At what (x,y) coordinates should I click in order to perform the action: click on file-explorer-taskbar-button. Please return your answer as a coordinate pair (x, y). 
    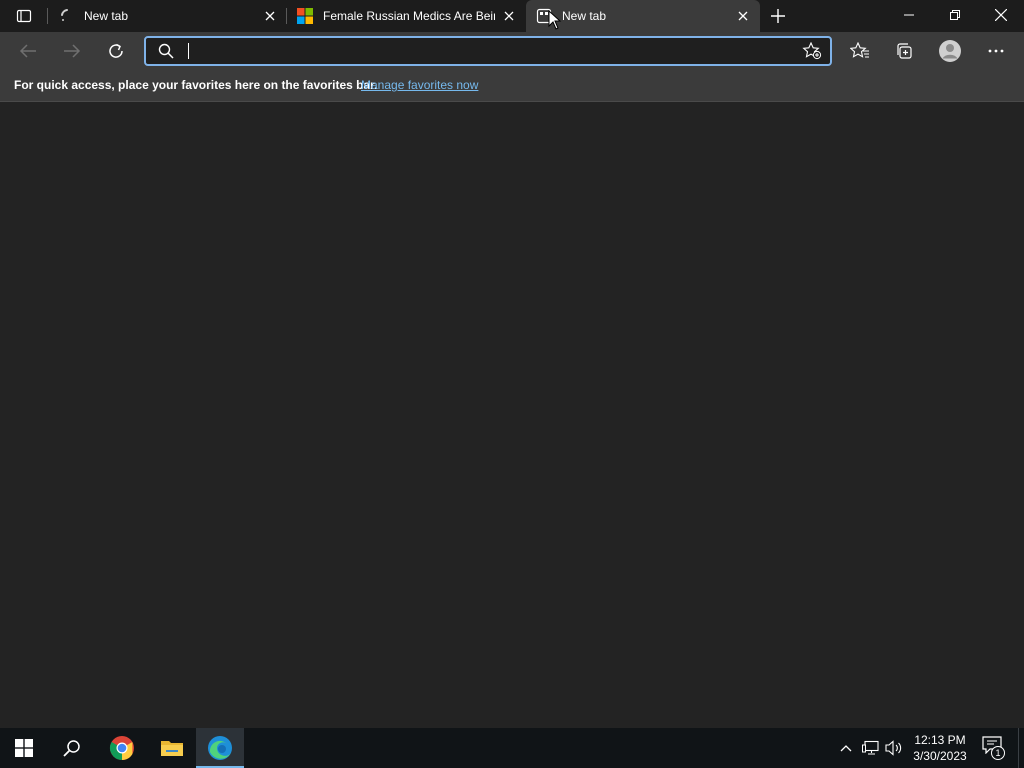
    Looking at the image, I should click on (172, 748).